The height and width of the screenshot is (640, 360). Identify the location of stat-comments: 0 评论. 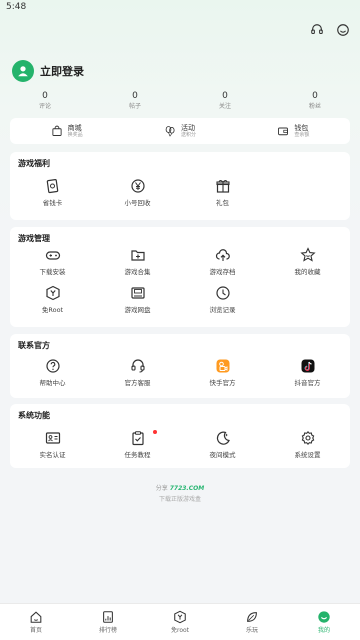
(45, 101).